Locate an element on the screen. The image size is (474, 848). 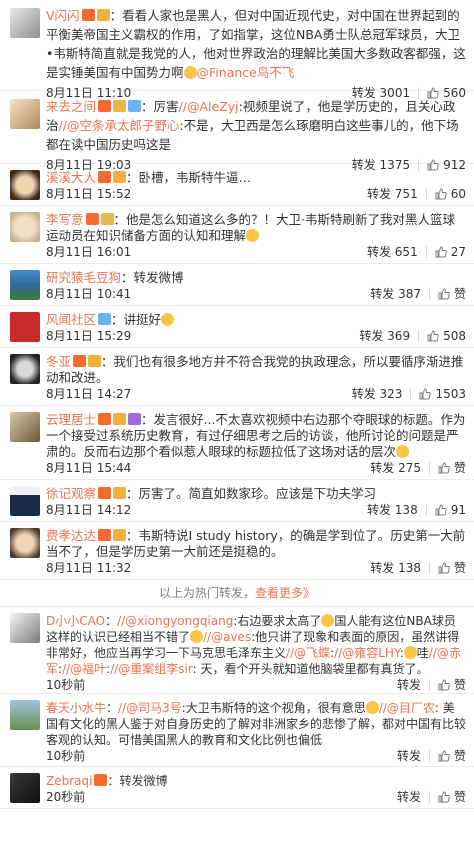
mention-link: //@xiongyongqiang is located at coordinates (175, 621).